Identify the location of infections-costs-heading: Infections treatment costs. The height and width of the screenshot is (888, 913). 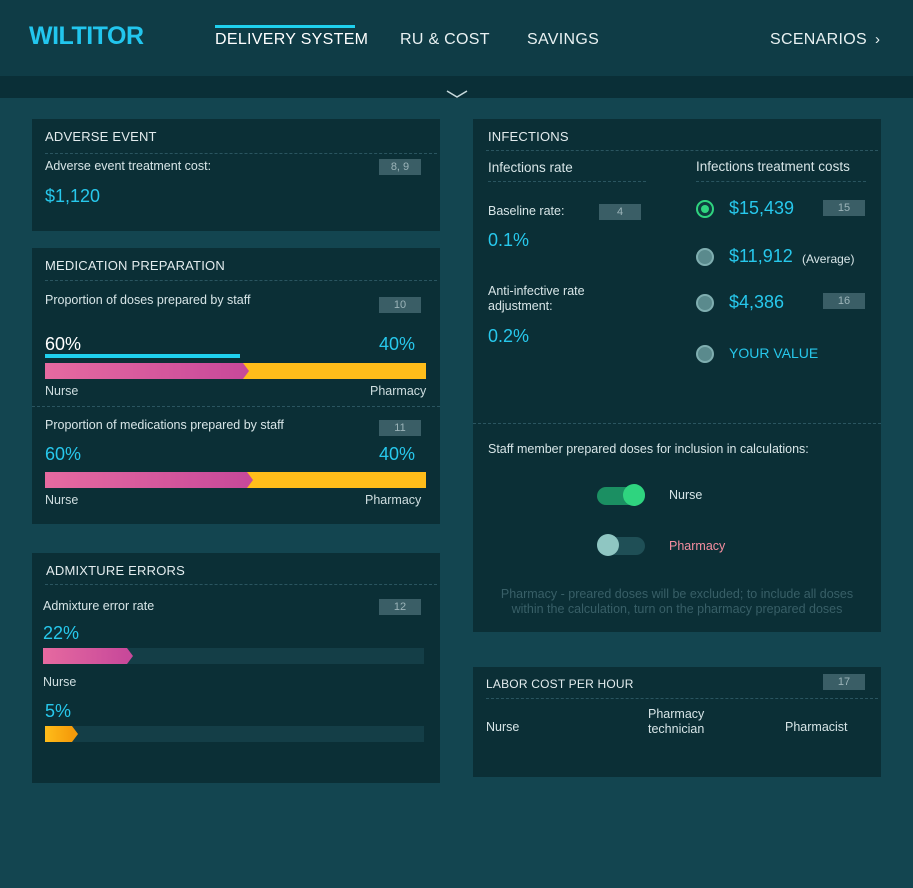
(773, 166).